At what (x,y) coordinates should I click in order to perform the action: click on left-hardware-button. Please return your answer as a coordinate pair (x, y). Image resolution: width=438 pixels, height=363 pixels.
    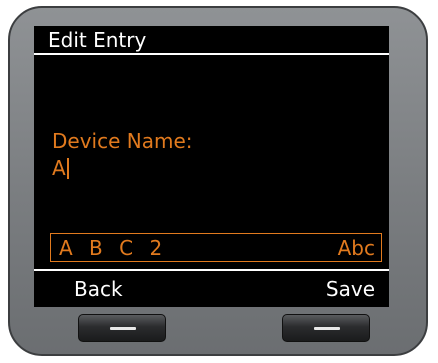
    Looking at the image, I should click on (122, 328).